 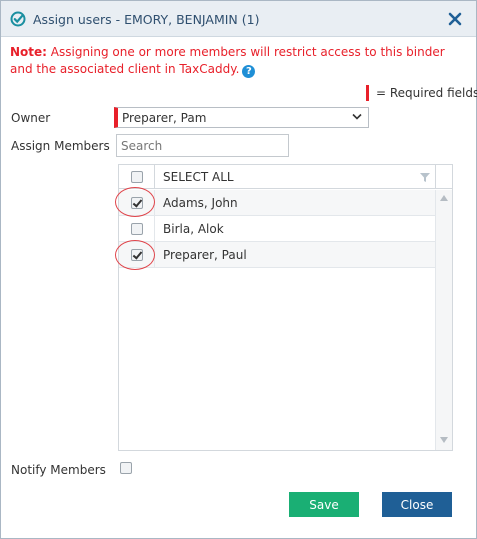 I want to click on note-label: Note:, so click(x=28, y=52).